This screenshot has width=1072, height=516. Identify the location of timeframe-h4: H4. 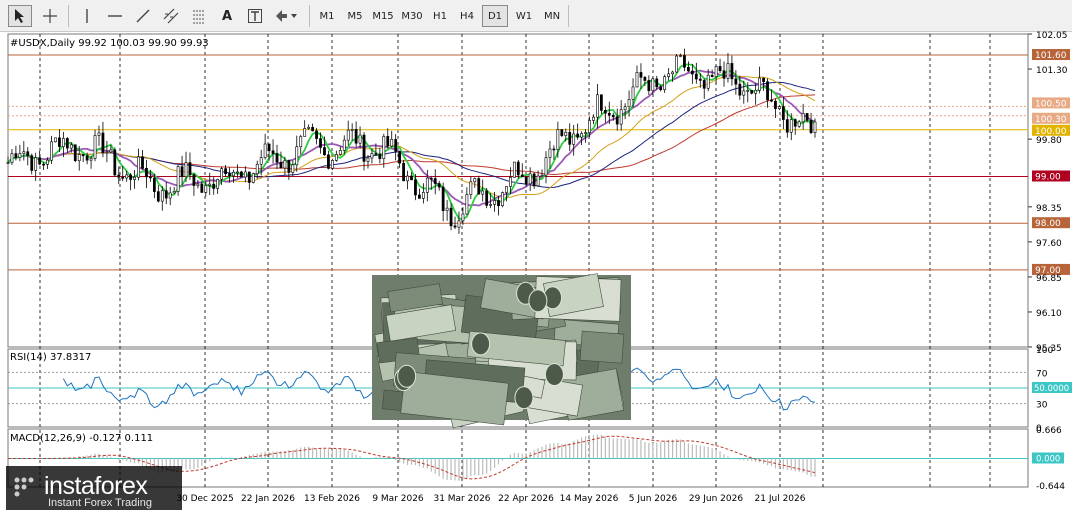
(467, 16).